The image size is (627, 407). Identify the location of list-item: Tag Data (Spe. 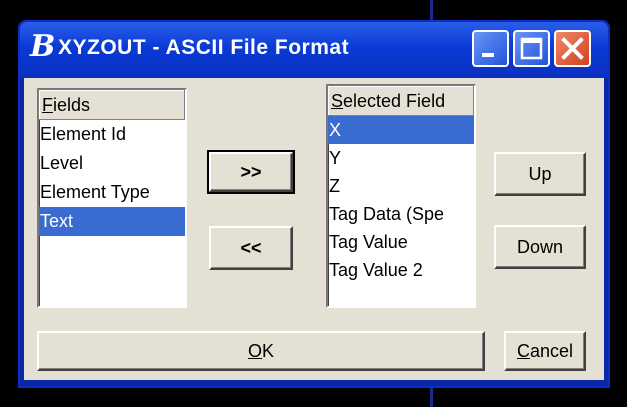
(401, 214).